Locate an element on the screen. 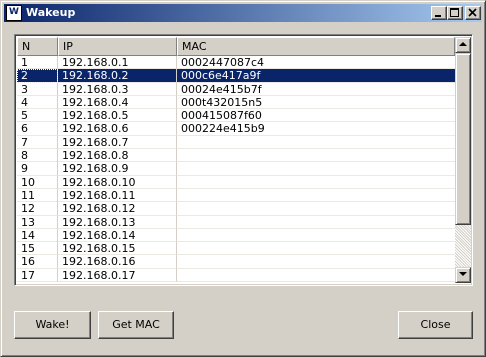  cell-n: 16 is located at coordinates (37, 262).